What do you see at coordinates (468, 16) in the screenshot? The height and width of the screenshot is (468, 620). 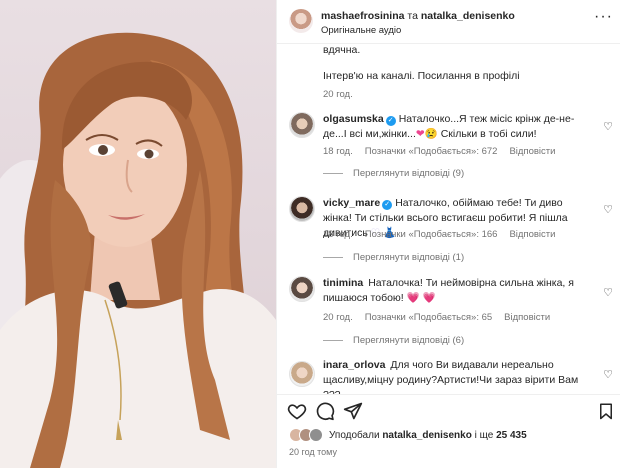 I see `coauthor-link: natalka_denisenko` at bounding box center [468, 16].